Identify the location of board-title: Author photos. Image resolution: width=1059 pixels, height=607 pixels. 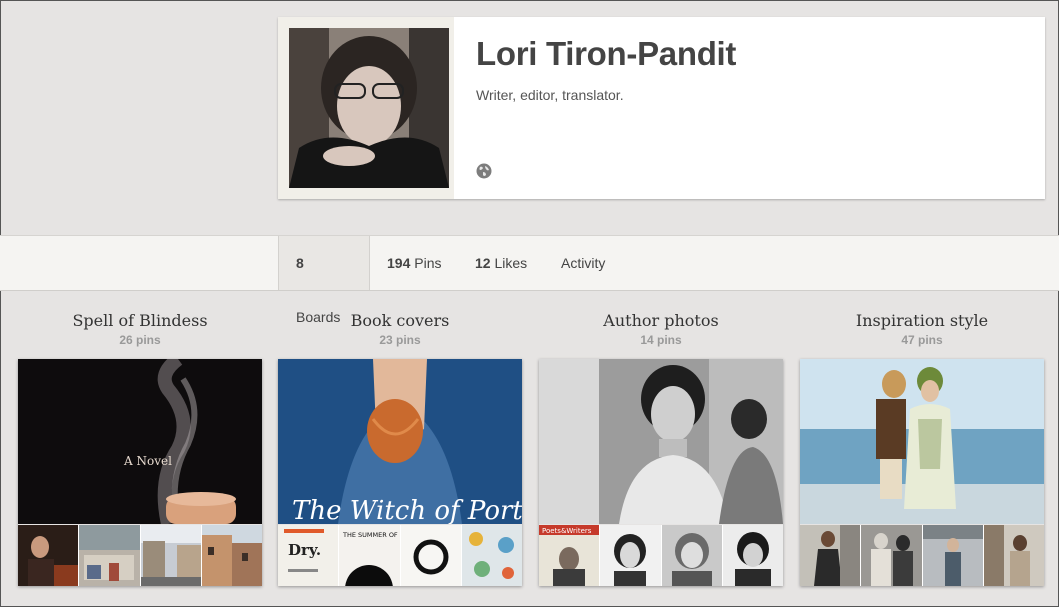
(661, 321).